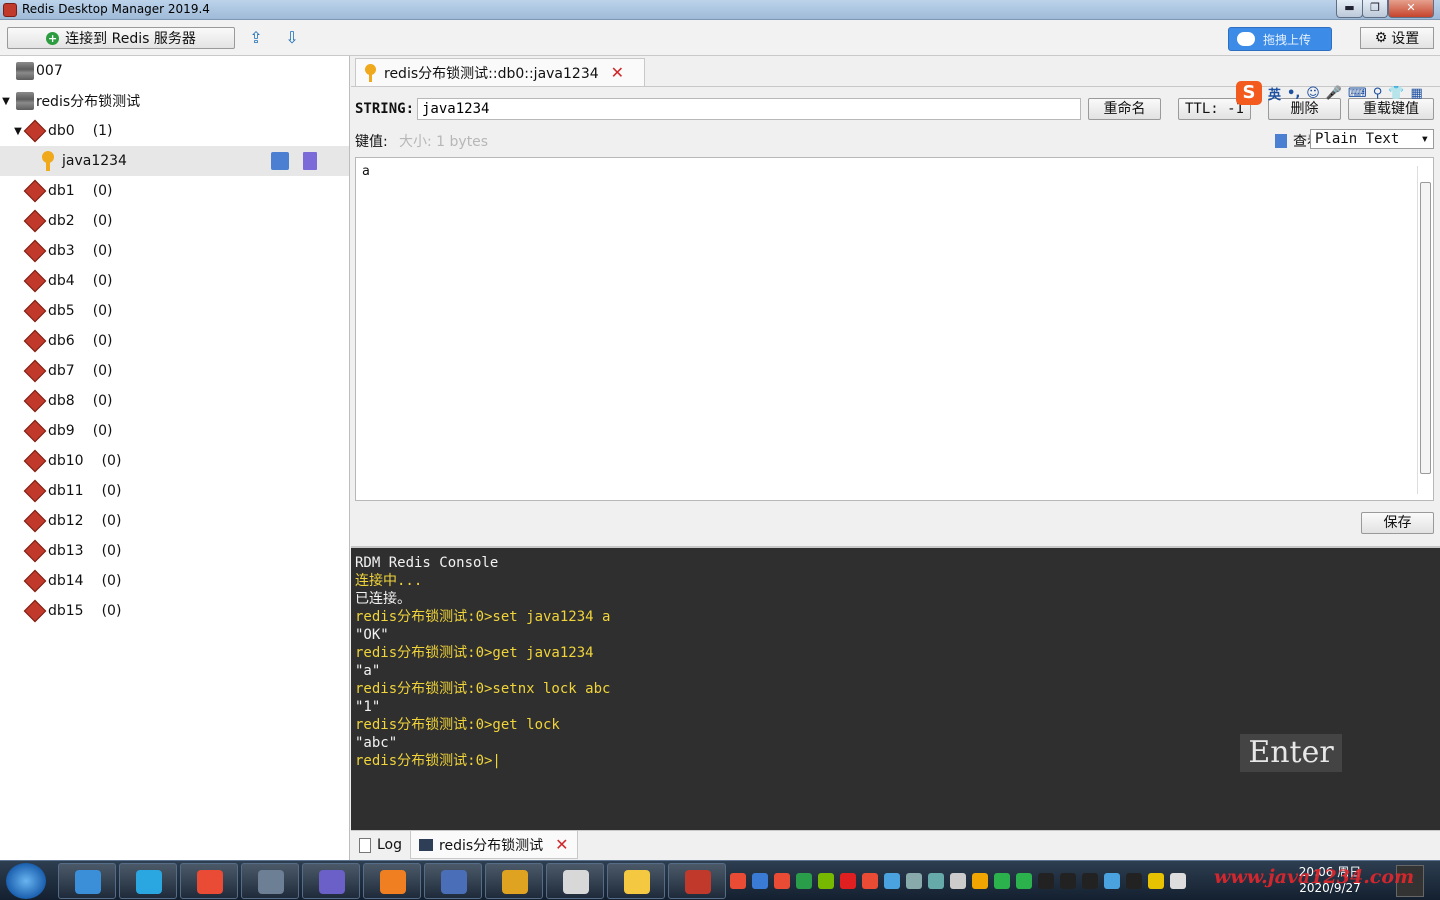  Describe the element at coordinates (174, 161) in the screenshot. I see `tree-key-java1234: java1234` at that location.